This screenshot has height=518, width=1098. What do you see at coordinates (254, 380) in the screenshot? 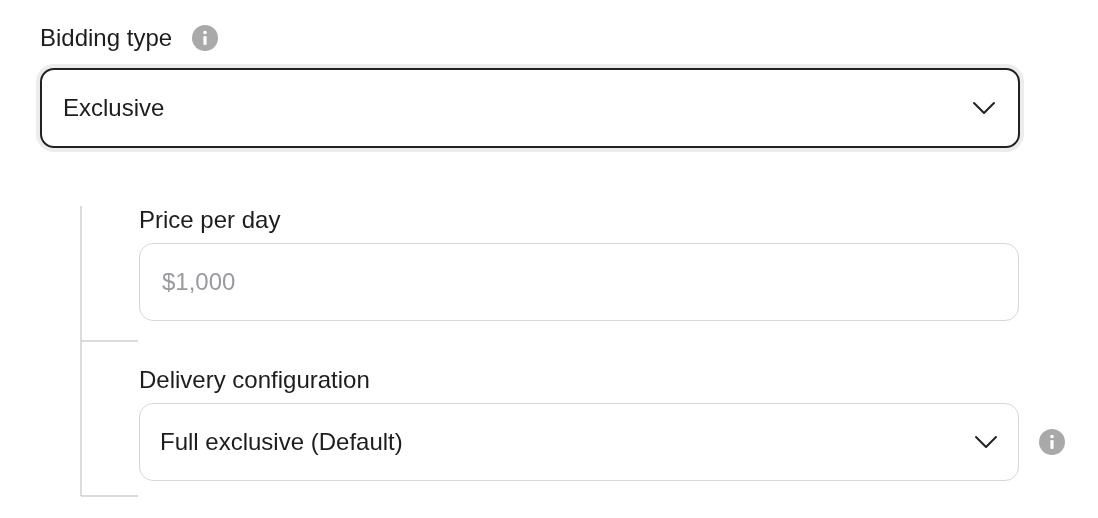
I see `field-label: Delivery configuration` at bounding box center [254, 380].